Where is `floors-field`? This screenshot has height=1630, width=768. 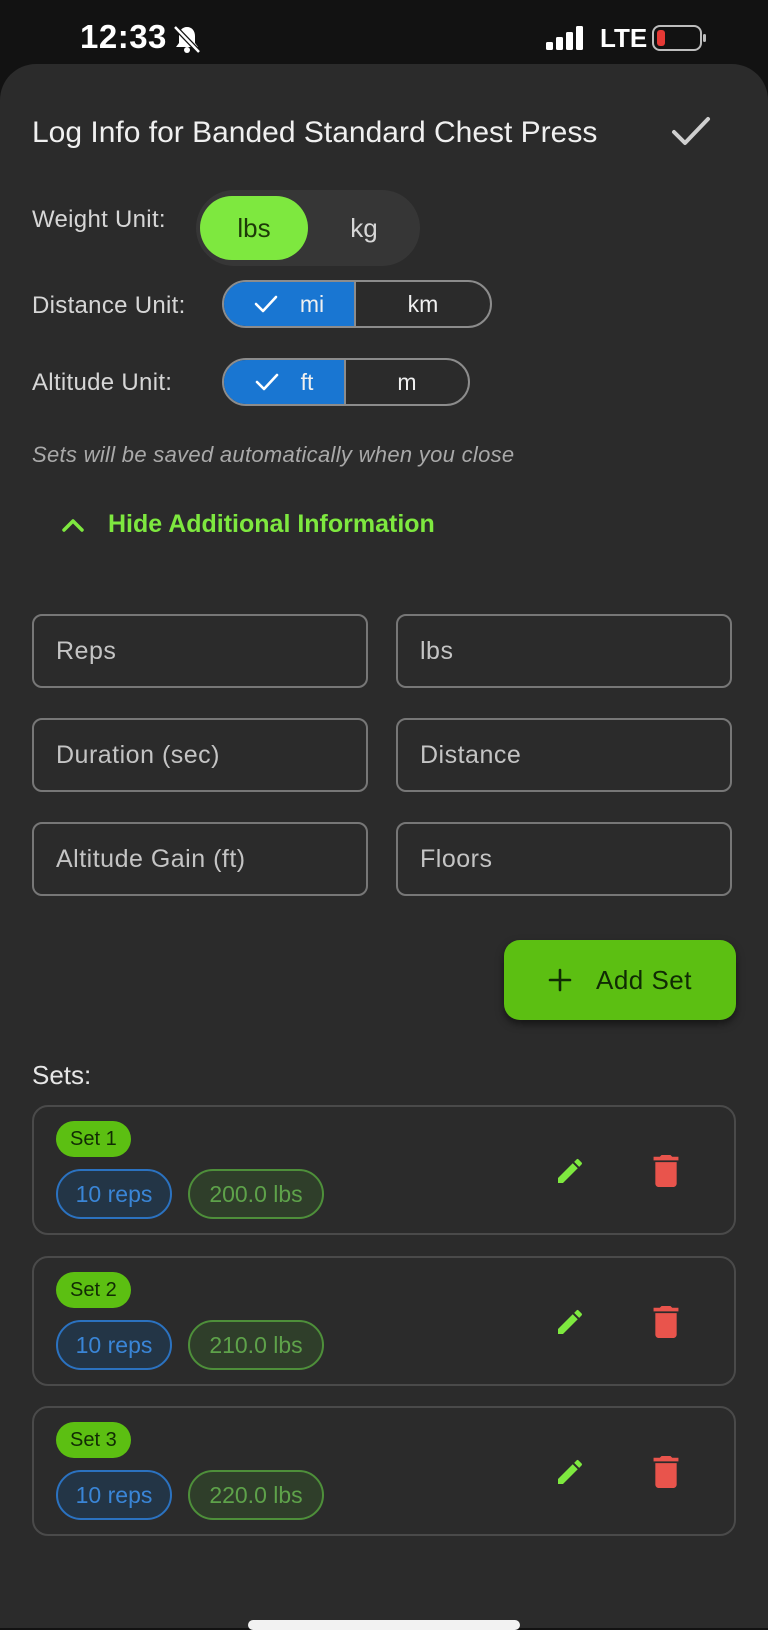
floors-field is located at coordinates (564, 859).